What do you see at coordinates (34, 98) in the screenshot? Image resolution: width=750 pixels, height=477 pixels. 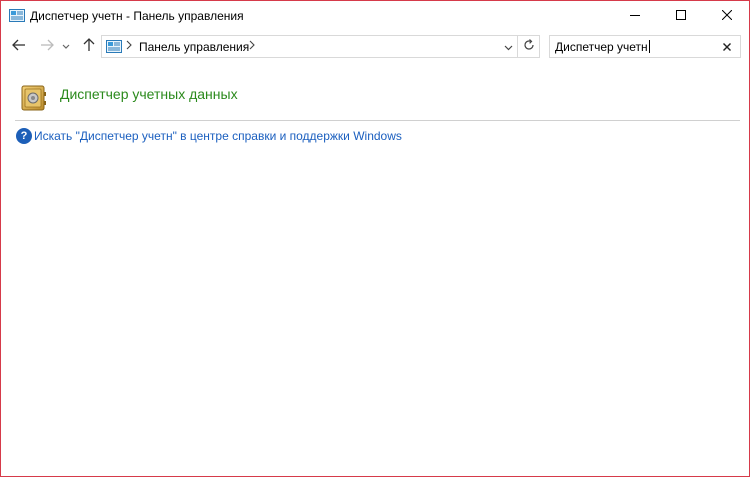 I see `credential-manager-icon` at bounding box center [34, 98].